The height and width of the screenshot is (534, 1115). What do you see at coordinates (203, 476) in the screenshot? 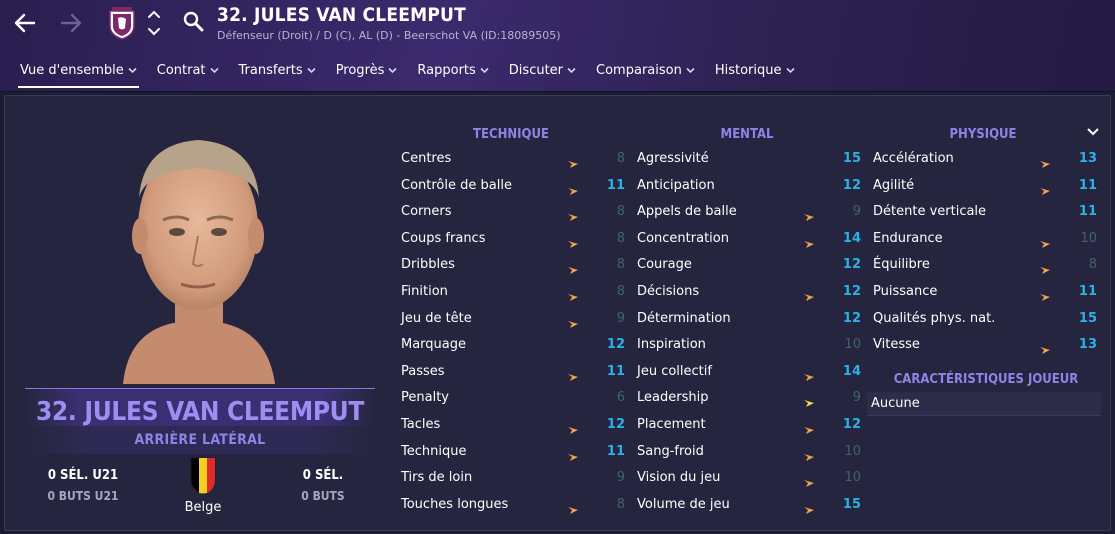
I see `belgium-flag-icon` at bounding box center [203, 476].